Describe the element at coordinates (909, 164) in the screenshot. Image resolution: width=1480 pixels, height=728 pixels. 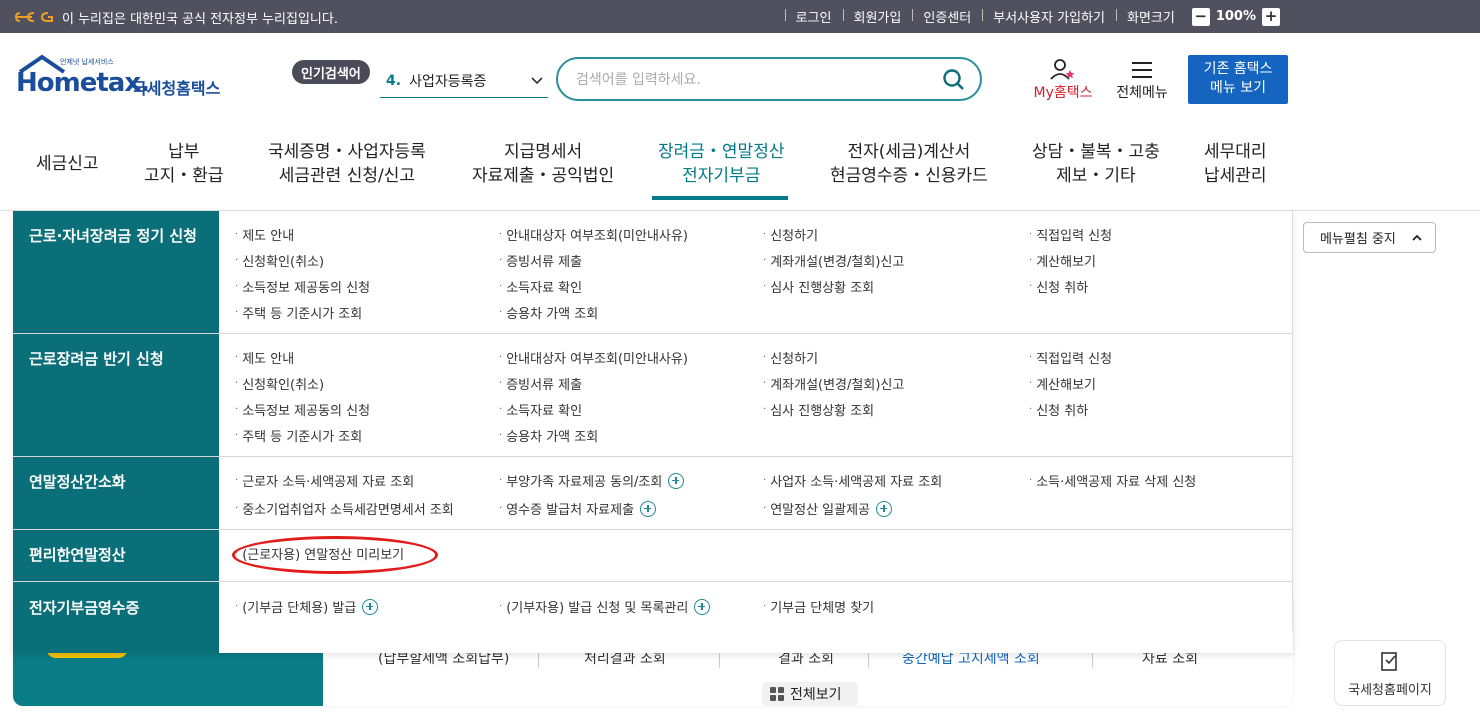
I see `gnb-e-invoice: 전자(세금)계산서 현금영수증・신용카드` at that location.